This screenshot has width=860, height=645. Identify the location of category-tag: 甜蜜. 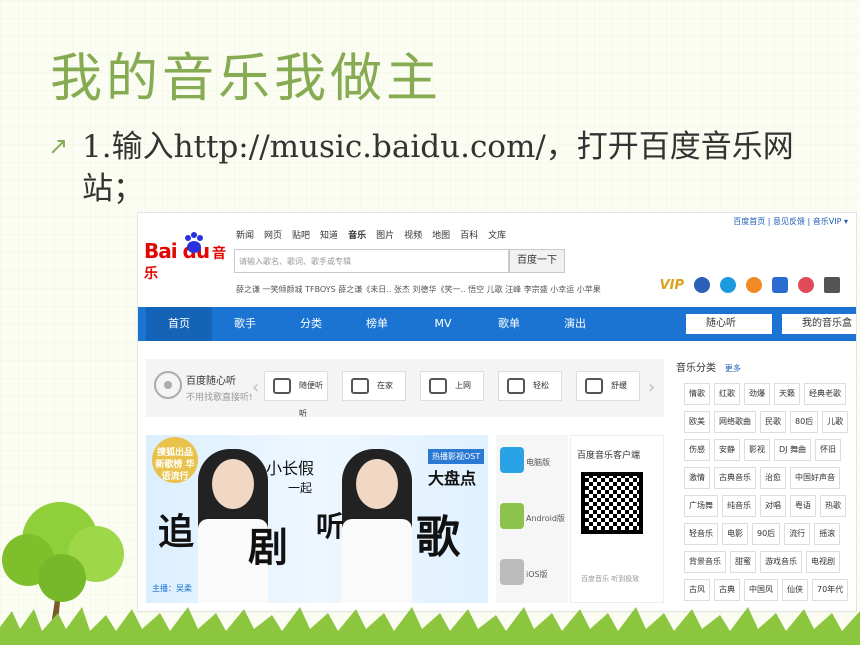
(743, 562).